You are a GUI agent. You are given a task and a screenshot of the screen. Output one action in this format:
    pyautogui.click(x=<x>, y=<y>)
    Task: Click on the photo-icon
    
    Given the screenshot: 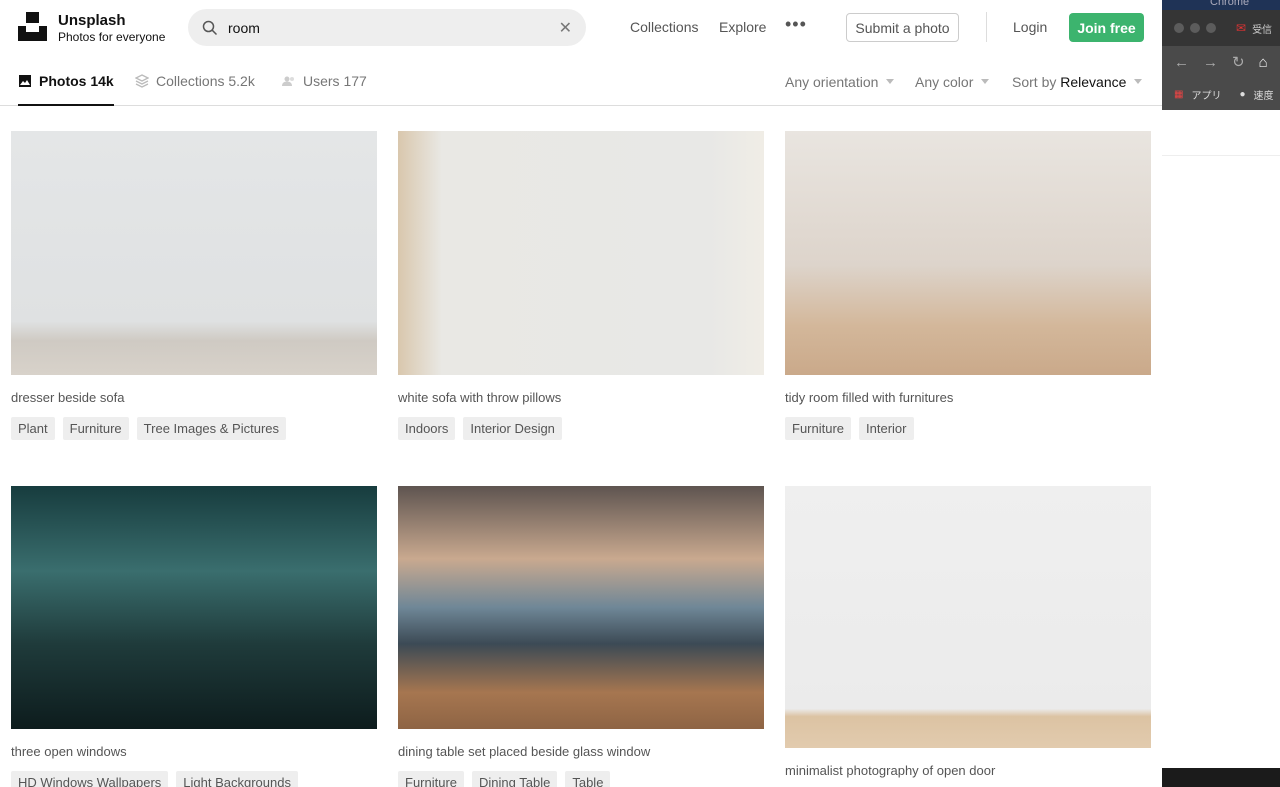 What is the action you would take?
    pyautogui.click(x=25, y=81)
    